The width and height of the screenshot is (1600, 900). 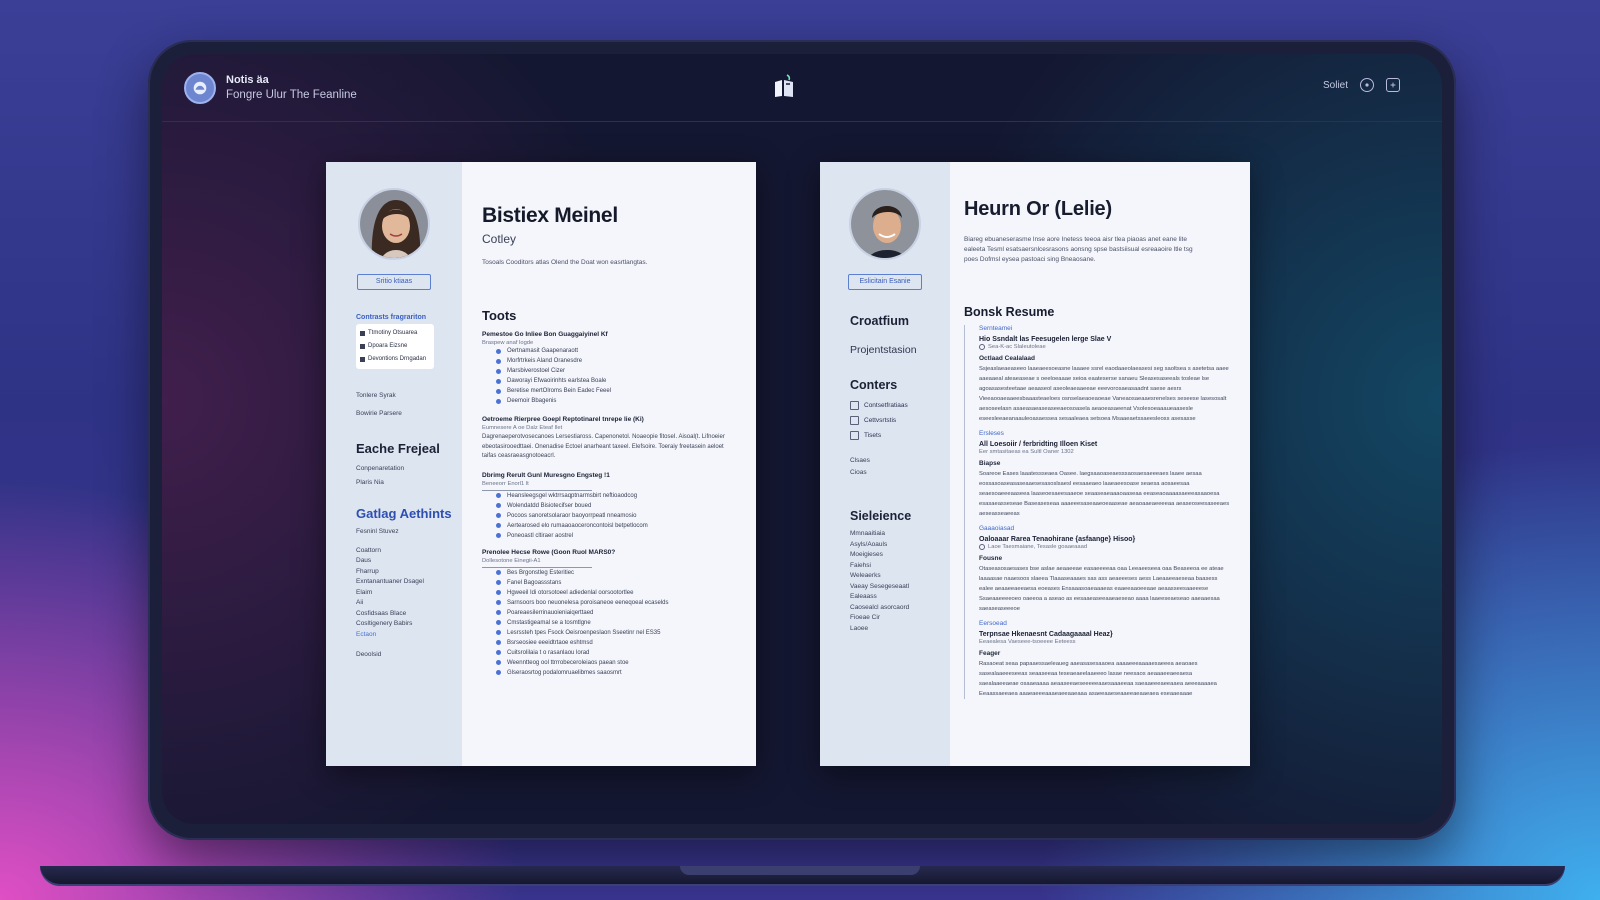 What do you see at coordinates (880, 420) in the screenshot?
I see `contact-label: Cettvsrtstis` at bounding box center [880, 420].